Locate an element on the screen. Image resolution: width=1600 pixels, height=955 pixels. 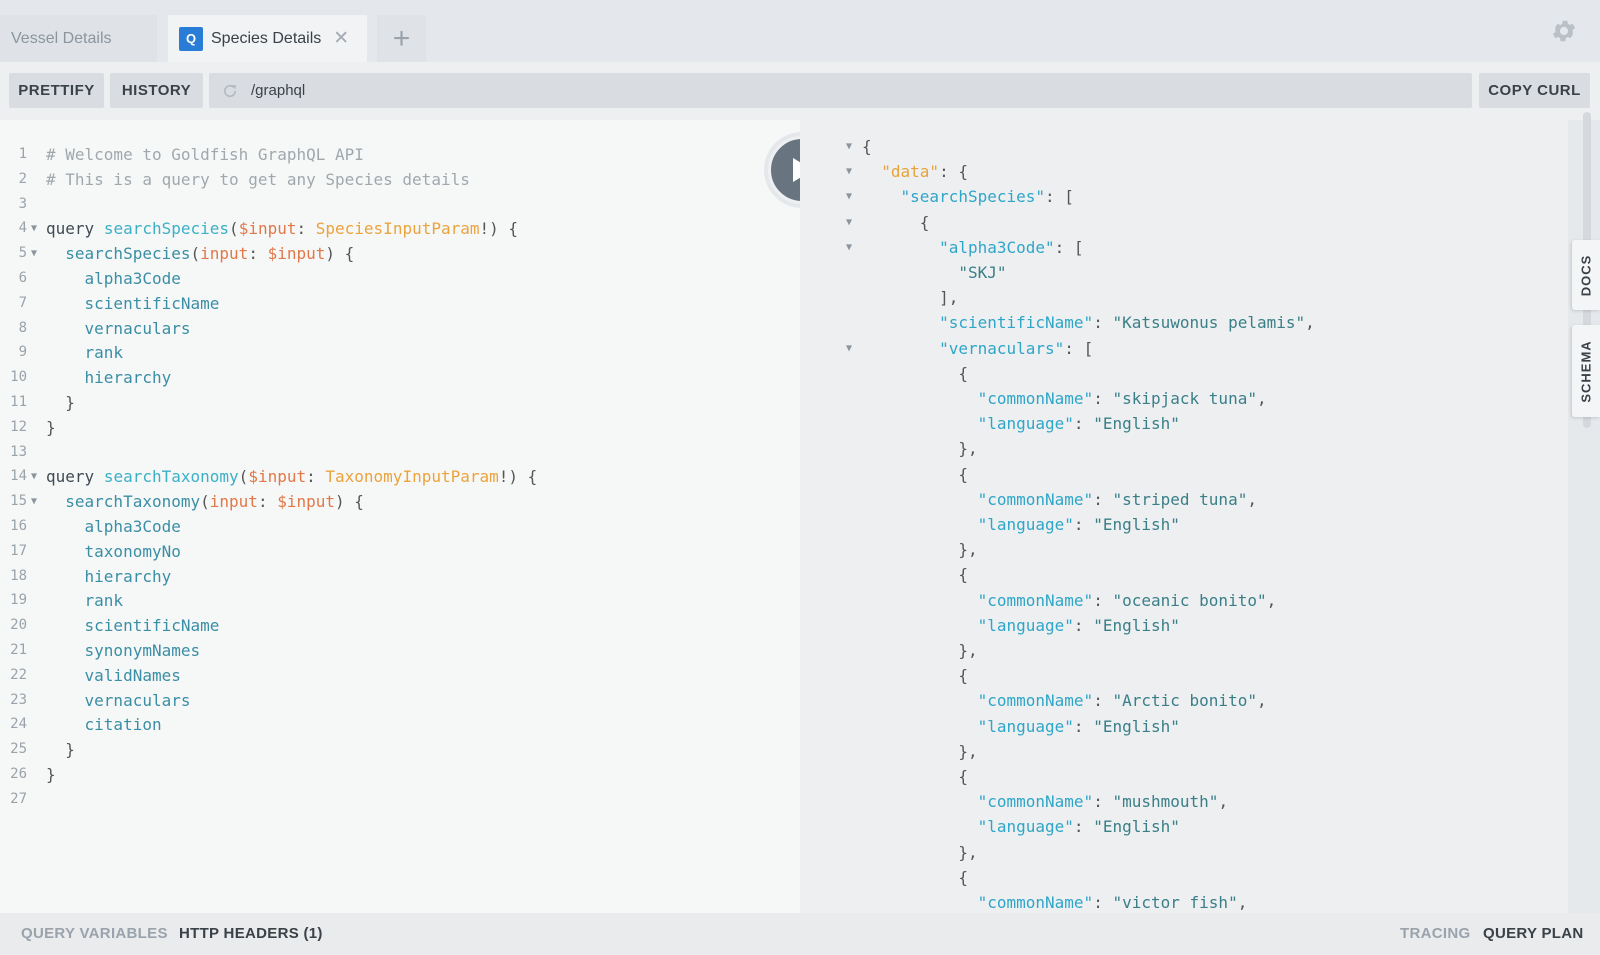
line-number: 23 is located at coordinates (18, 699).